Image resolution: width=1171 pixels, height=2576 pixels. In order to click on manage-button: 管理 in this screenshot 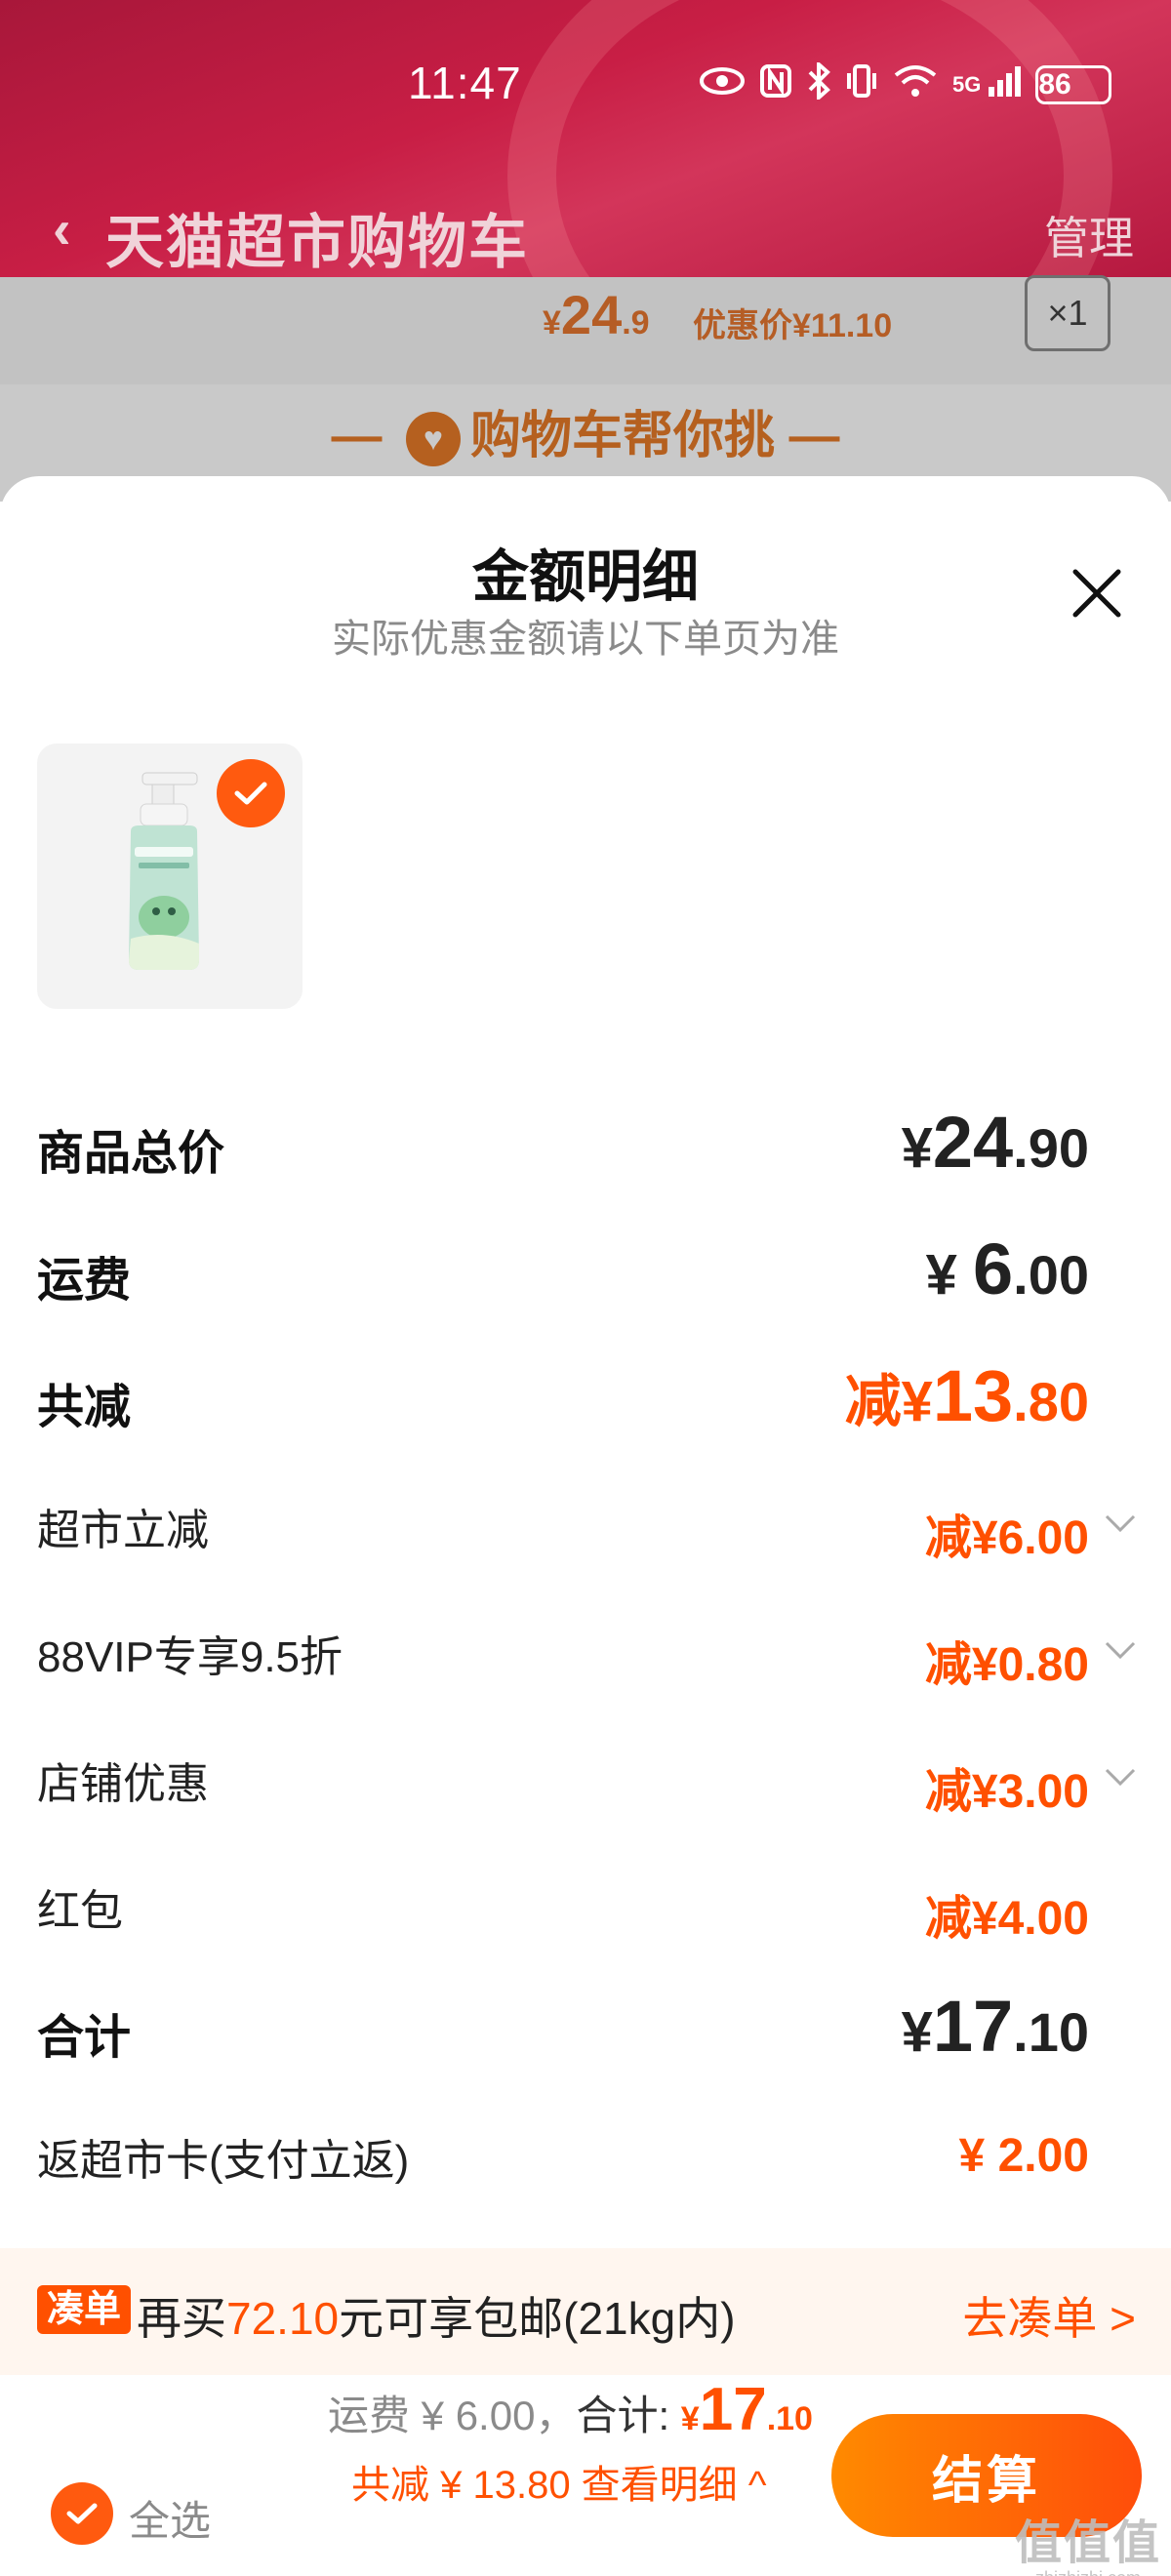, I will do `click(1089, 235)`.